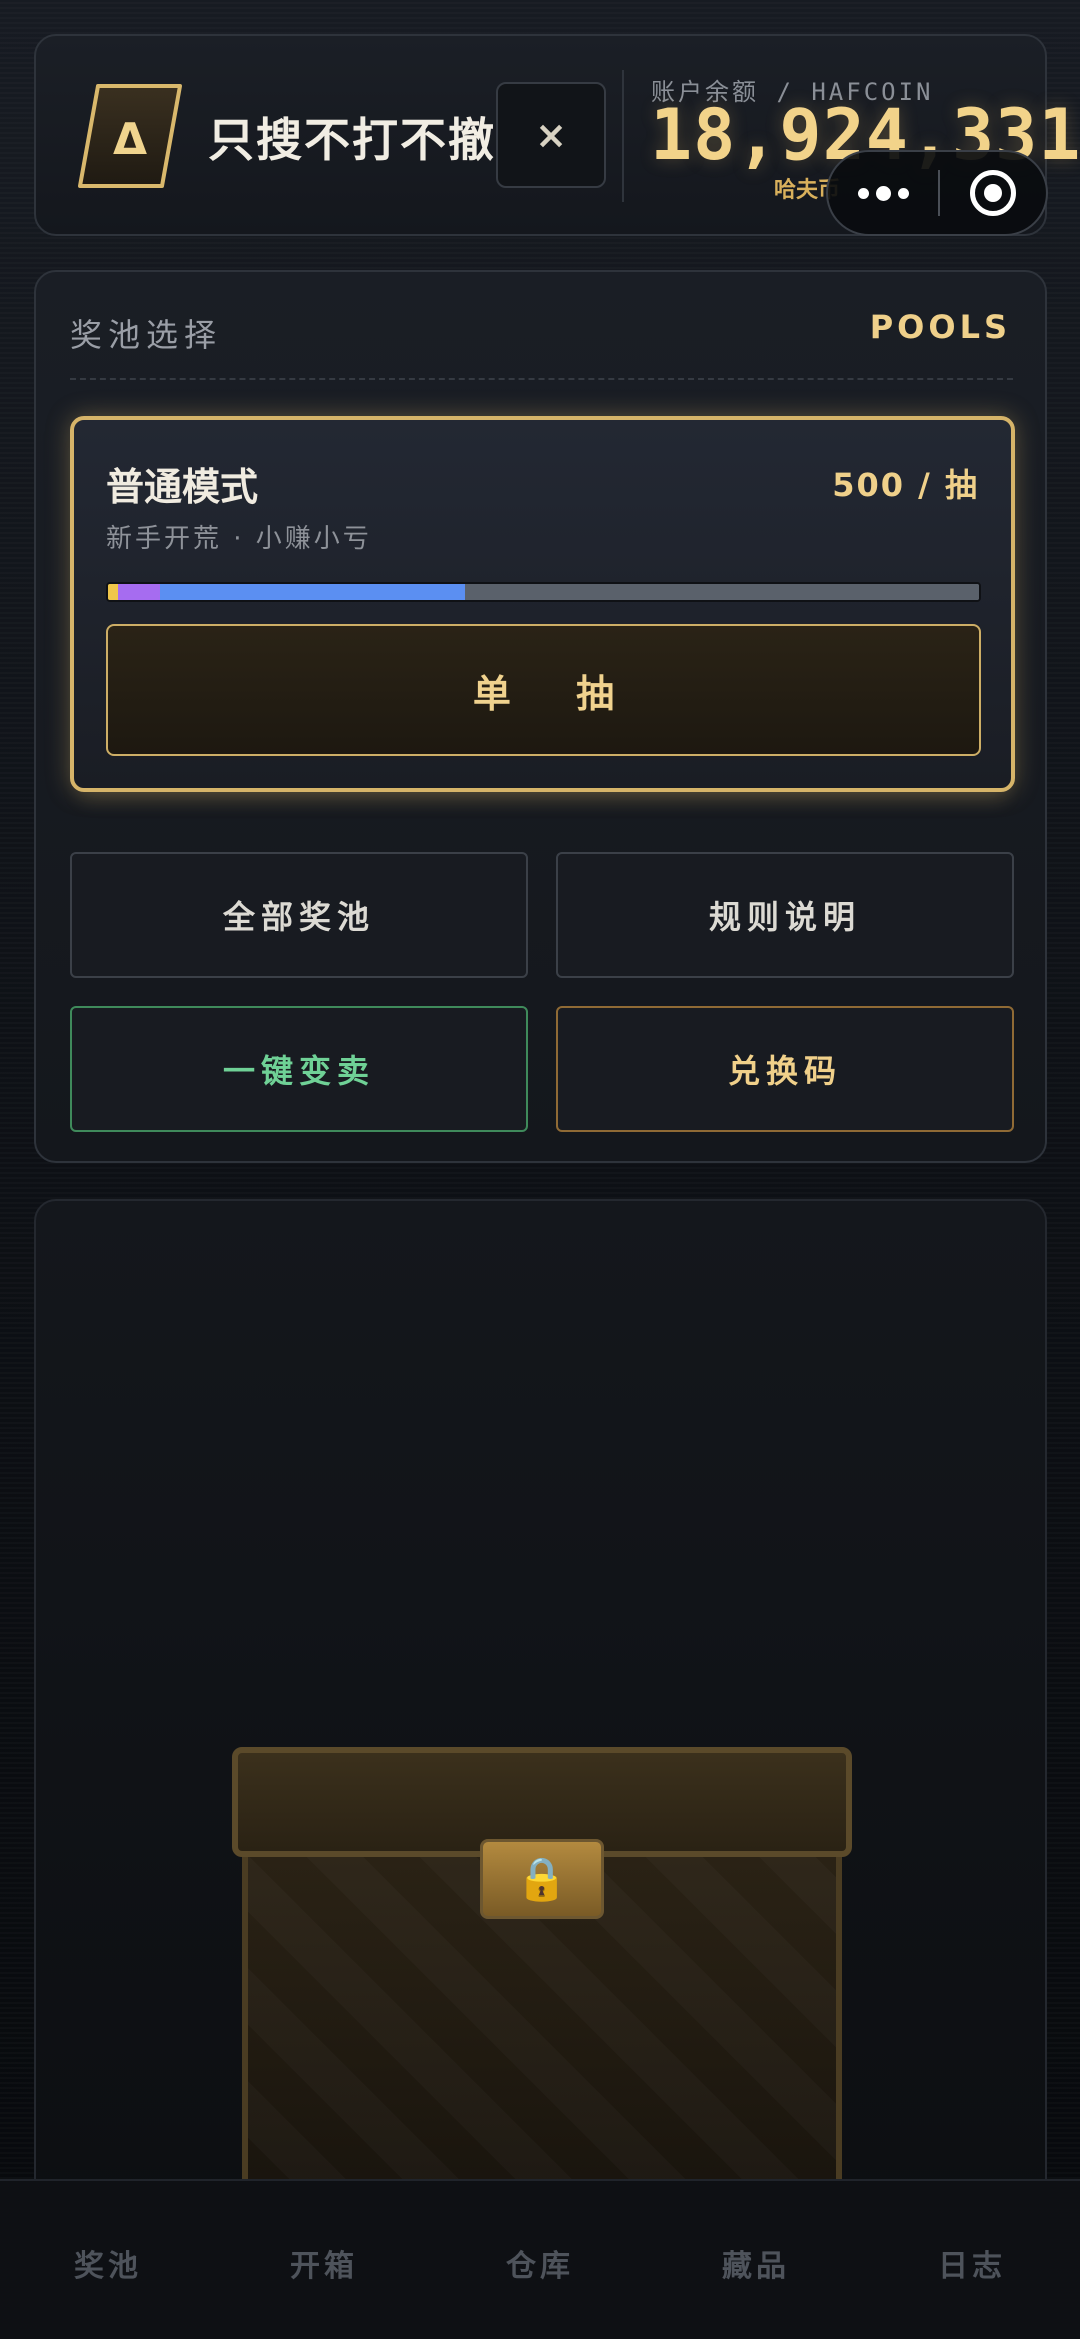  I want to click on rules-button: 规则说明, so click(785, 915).